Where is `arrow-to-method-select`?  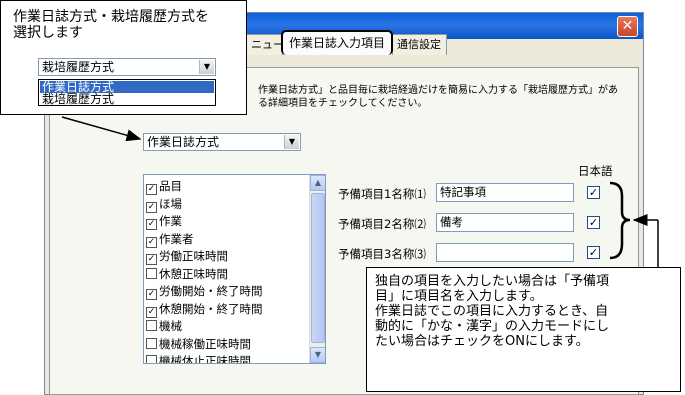 arrow-to-method-select is located at coordinates (101, 129).